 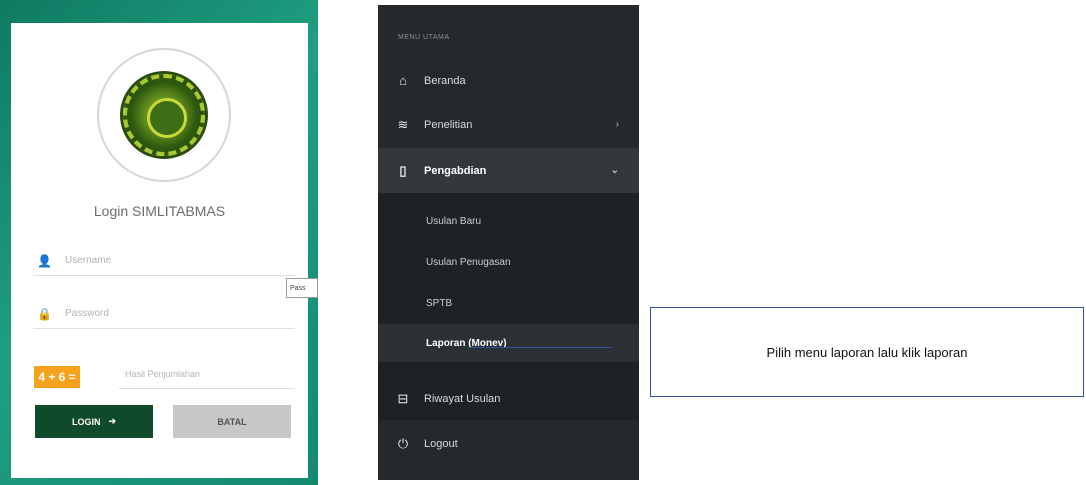 I want to click on chevron-right-icon: ›, so click(x=617, y=124).